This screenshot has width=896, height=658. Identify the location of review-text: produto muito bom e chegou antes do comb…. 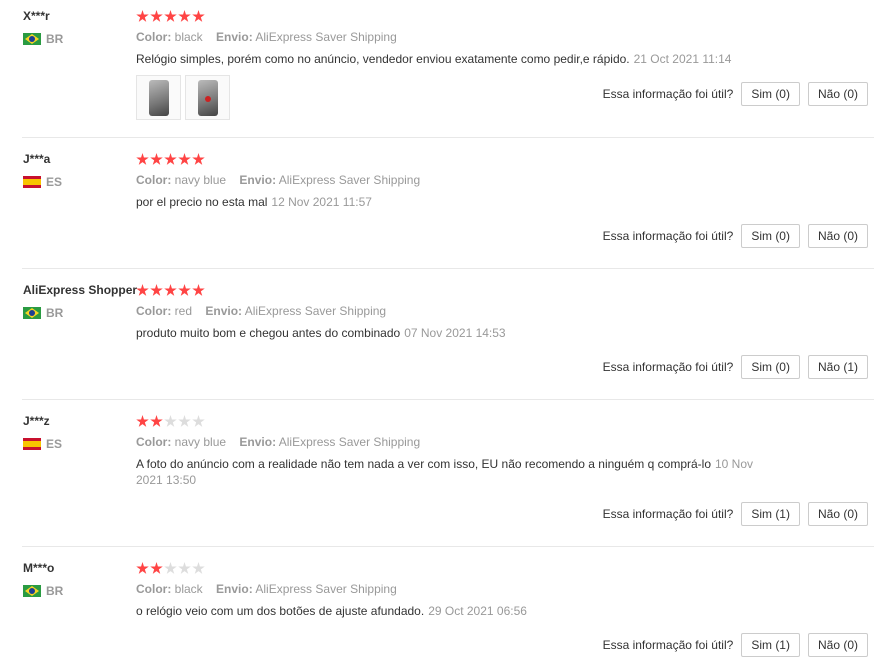
(456, 333).